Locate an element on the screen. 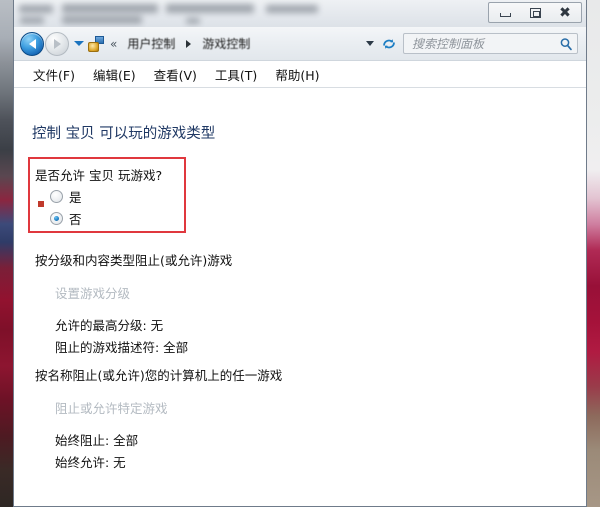 The image size is (600, 507). annotation-marker-dot is located at coordinates (41, 204).